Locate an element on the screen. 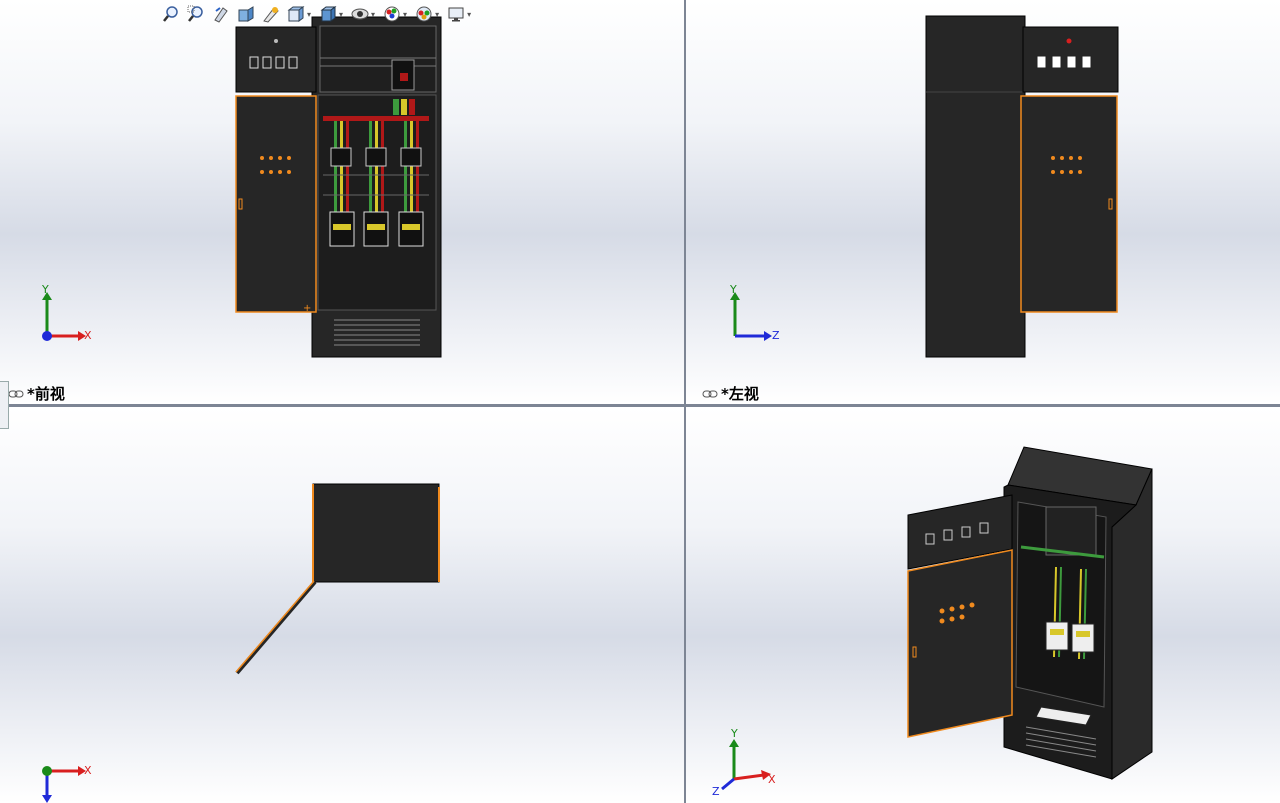  heads-up-toolbar: ▾ ▾ ▾ ▾ ▾ ▾ is located at coordinates (317, 14).